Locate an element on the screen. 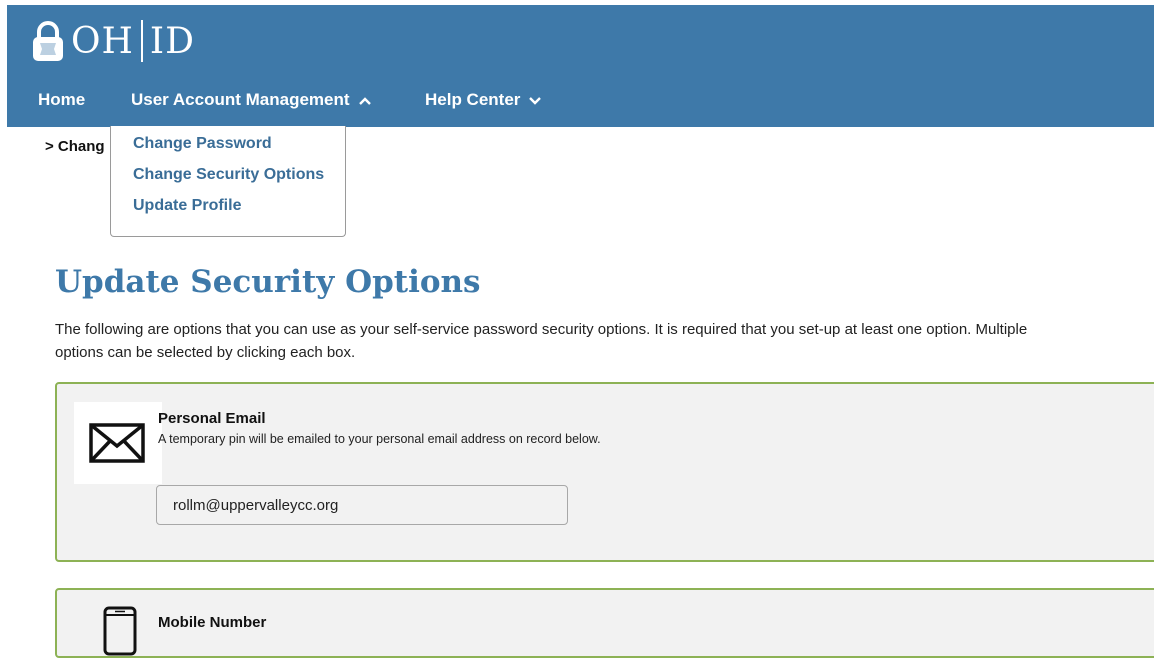  mobile-number-option-card: Mobile Number is located at coordinates (604, 623).